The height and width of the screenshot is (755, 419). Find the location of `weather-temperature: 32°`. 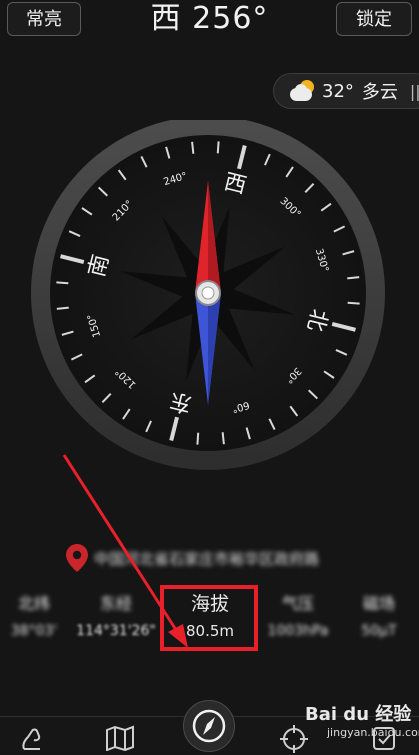

weather-temperature: 32° is located at coordinates (338, 91).